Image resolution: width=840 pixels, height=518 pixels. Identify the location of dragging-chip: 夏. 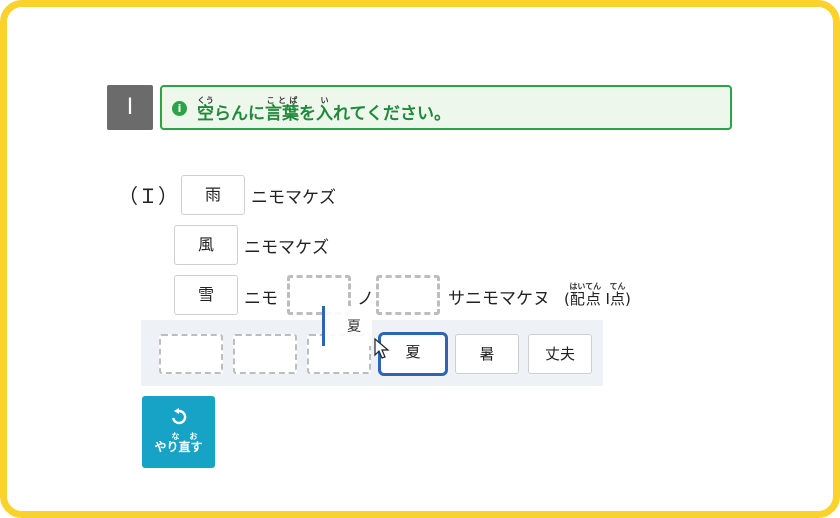
(347, 326).